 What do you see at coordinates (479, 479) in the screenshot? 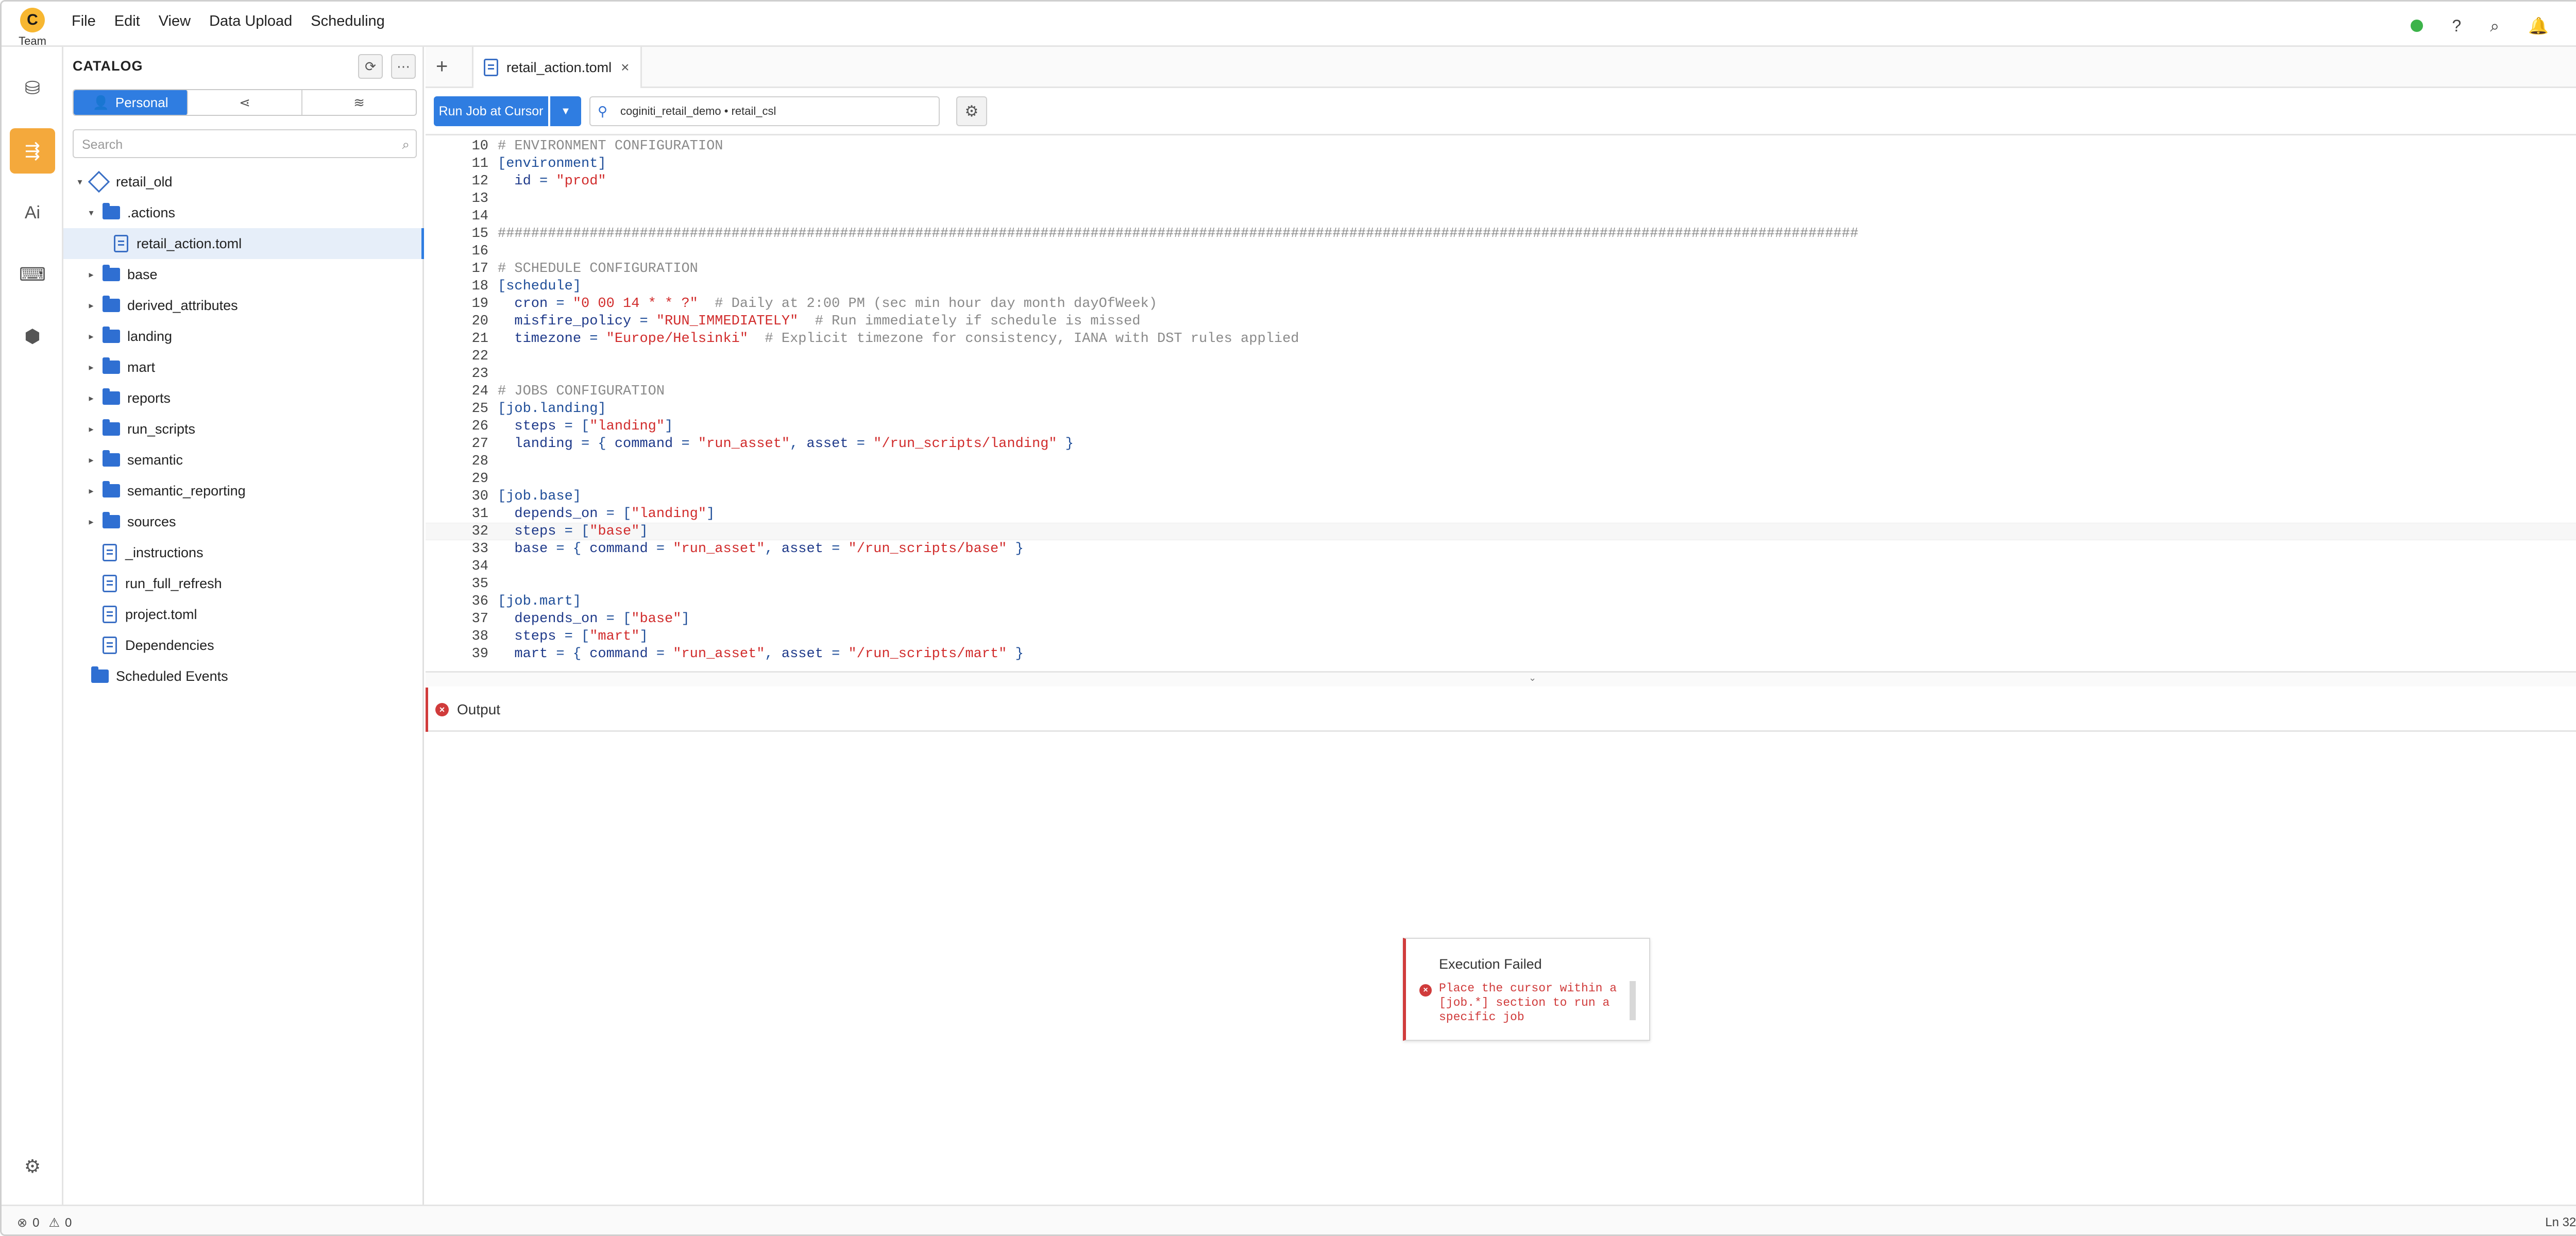
I see `line-number: 29` at bounding box center [479, 479].